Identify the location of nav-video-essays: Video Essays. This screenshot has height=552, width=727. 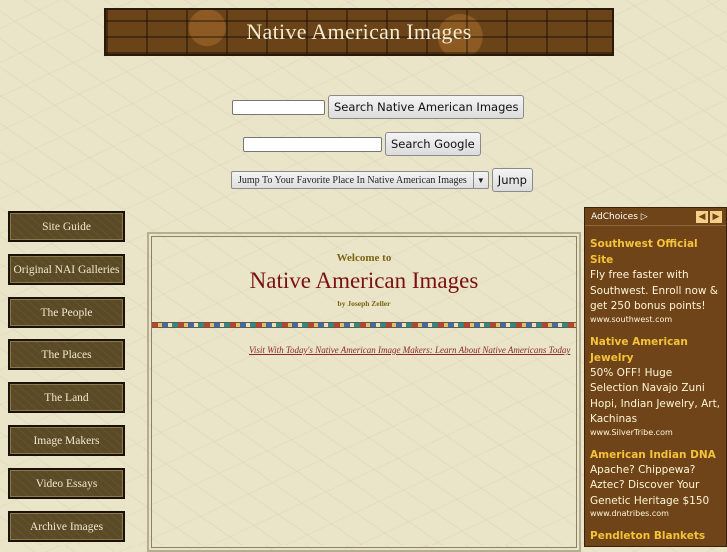
(66, 483).